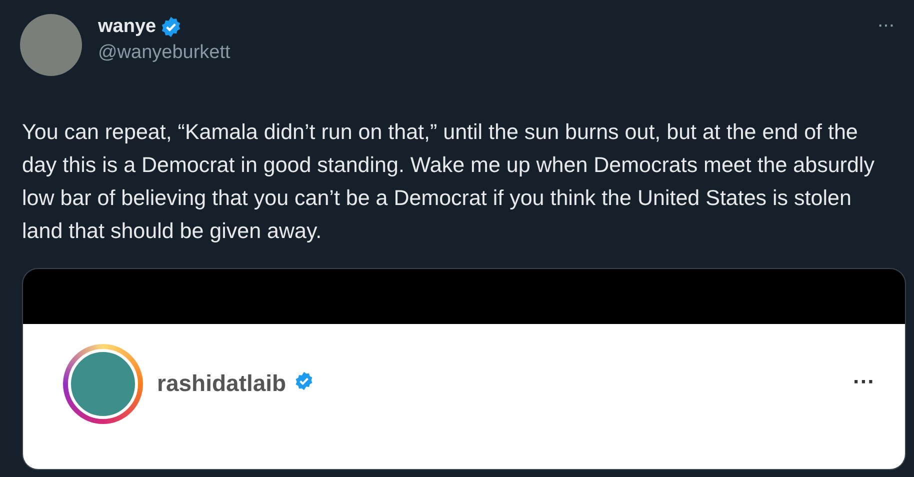 Image resolution: width=914 pixels, height=477 pixels. I want to click on more-button: ···, so click(885, 25).